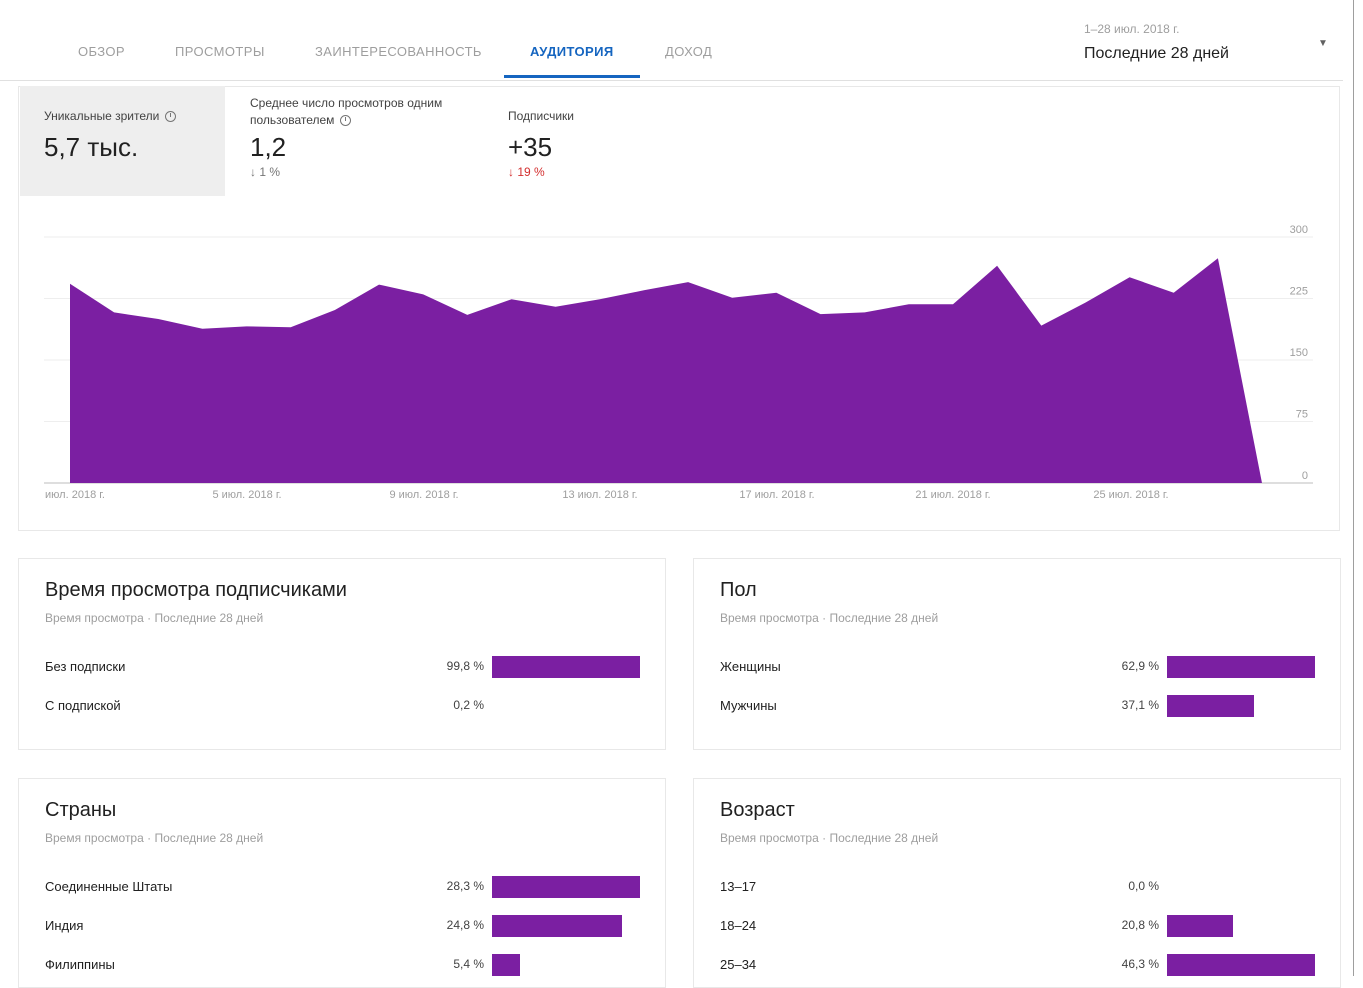 This screenshot has width=1363, height=988. What do you see at coordinates (423, 495) in the screenshot?
I see `x-tick-label: 9 июл. 2018 г.` at bounding box center [423, 495].